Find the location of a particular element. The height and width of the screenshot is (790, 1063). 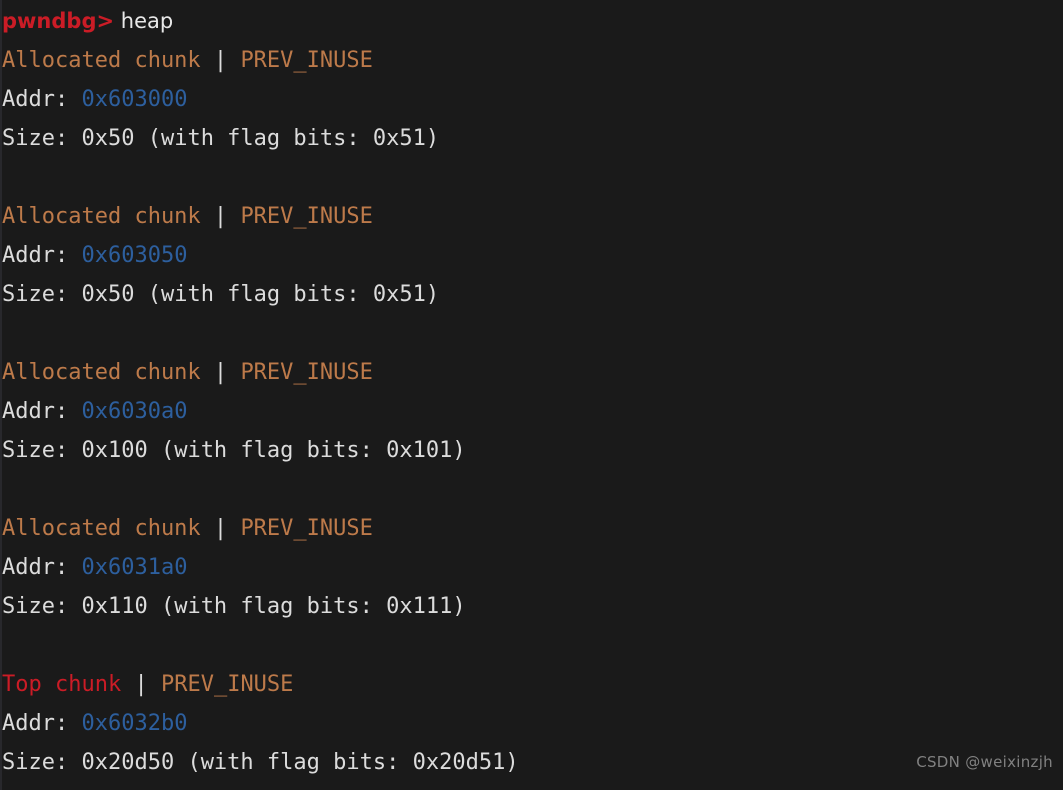

chunk-size: 0x100 (with flag bits: 0x101) is located at coordinates (273, 450).